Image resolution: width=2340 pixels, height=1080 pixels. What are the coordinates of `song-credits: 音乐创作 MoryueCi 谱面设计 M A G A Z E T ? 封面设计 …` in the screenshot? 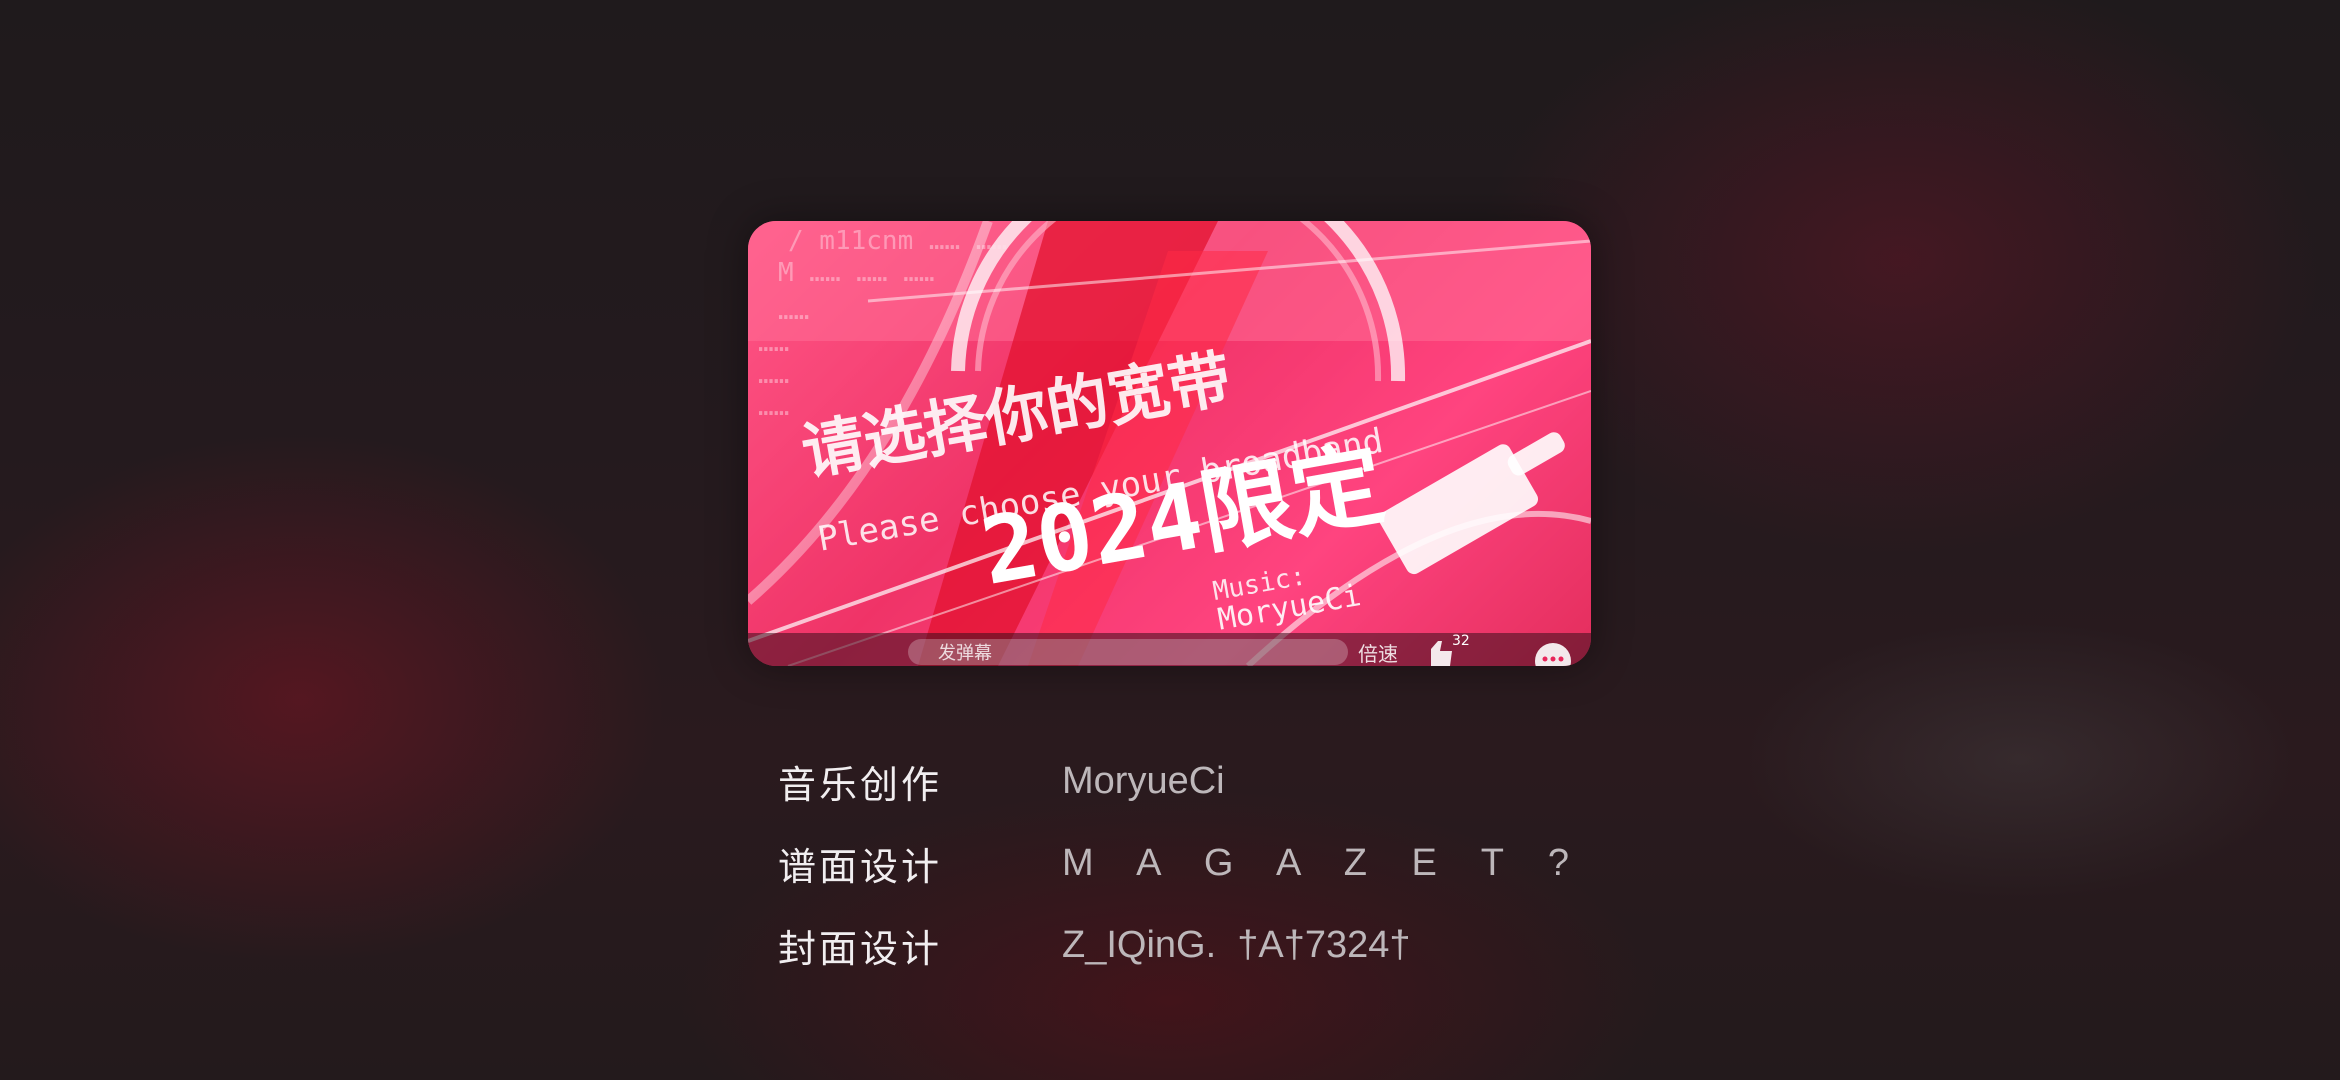 It's located at (1228, 863).